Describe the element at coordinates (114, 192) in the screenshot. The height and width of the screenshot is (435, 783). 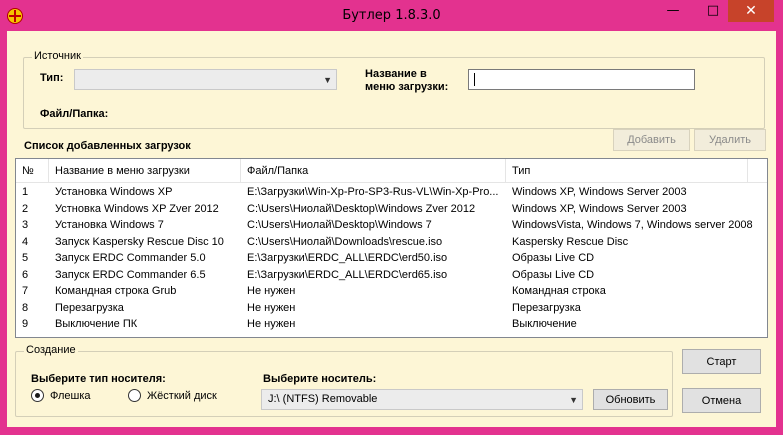
I see `row-menu-name: Установка Windows XP` at that location.